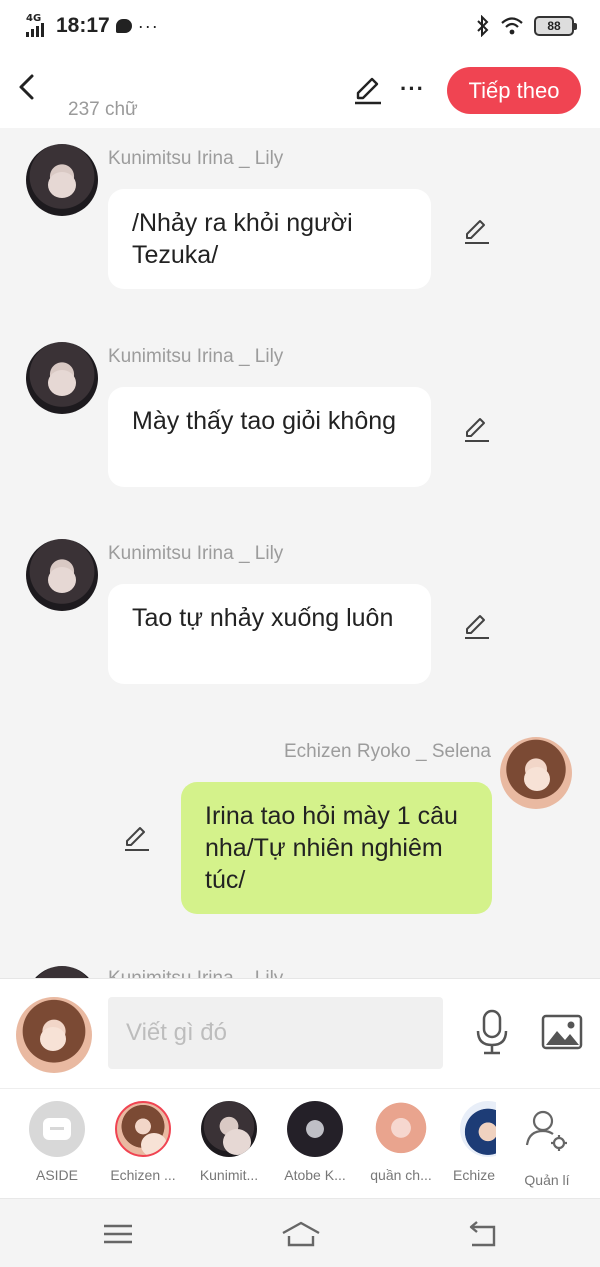  I want to click on message-item: Kunimitsu Irina _ Lily, so click(300, 967).